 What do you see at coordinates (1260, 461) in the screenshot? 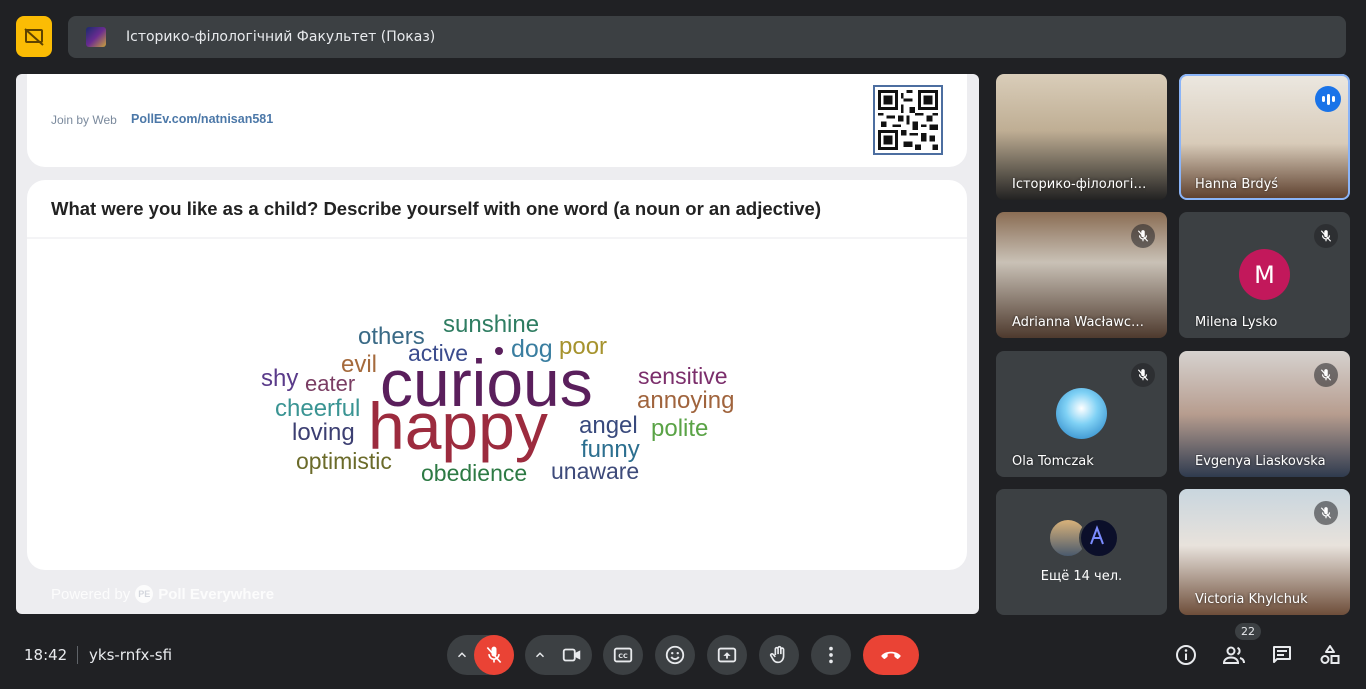
I see `participant-name: Evgenya Liaskovska` at bounding box center [1260, 461].